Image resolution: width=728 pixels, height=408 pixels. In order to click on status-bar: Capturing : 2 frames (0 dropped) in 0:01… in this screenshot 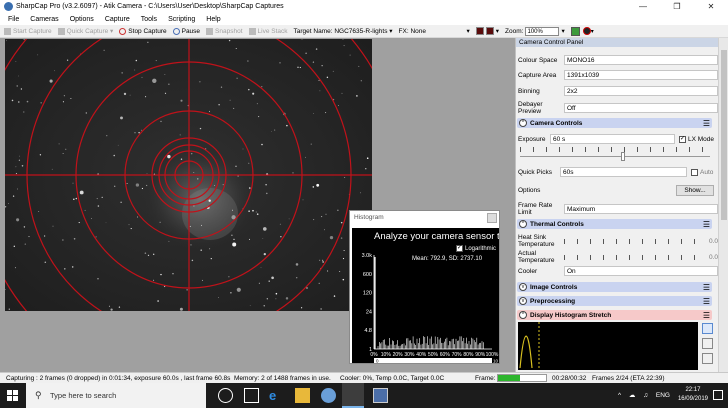, I will do `click(364, 377)`.